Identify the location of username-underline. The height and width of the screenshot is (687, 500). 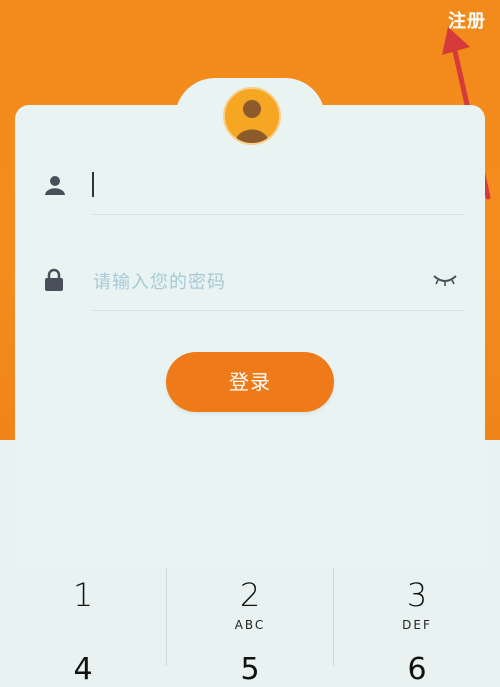
(278, 214).